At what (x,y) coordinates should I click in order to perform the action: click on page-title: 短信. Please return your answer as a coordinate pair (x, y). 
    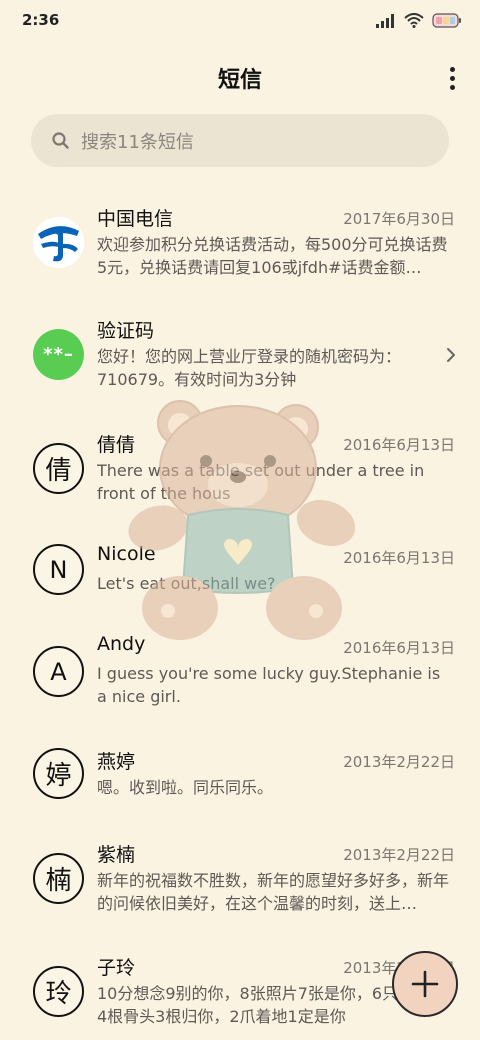
    Looking at the image, I should click on (239, 80).